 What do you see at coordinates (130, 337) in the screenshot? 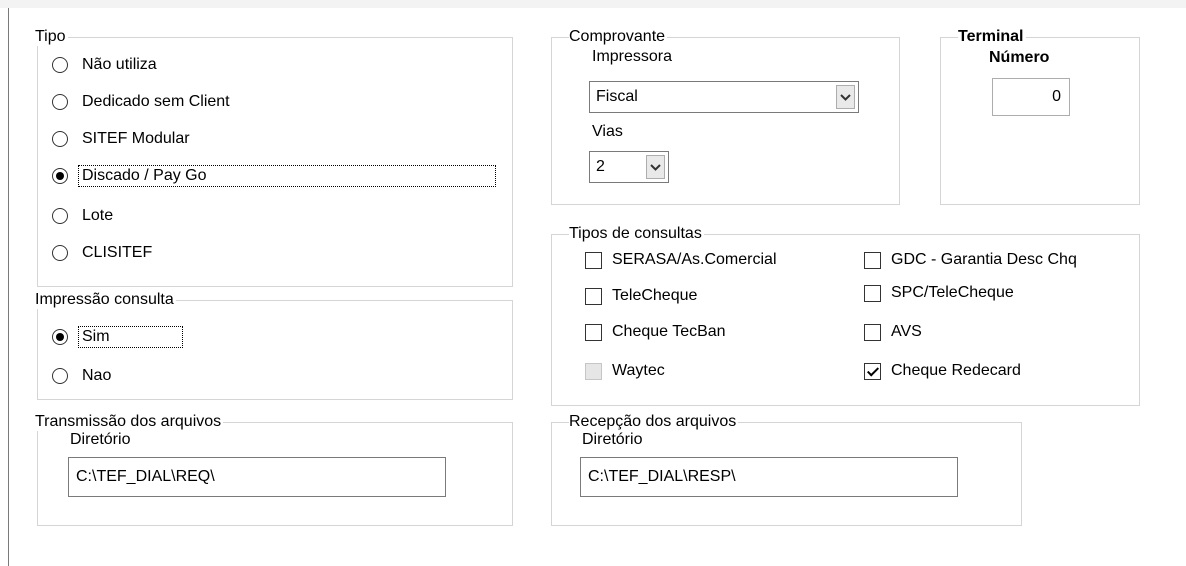
I see `option-label: Sim` at bounding box center [130, 337].